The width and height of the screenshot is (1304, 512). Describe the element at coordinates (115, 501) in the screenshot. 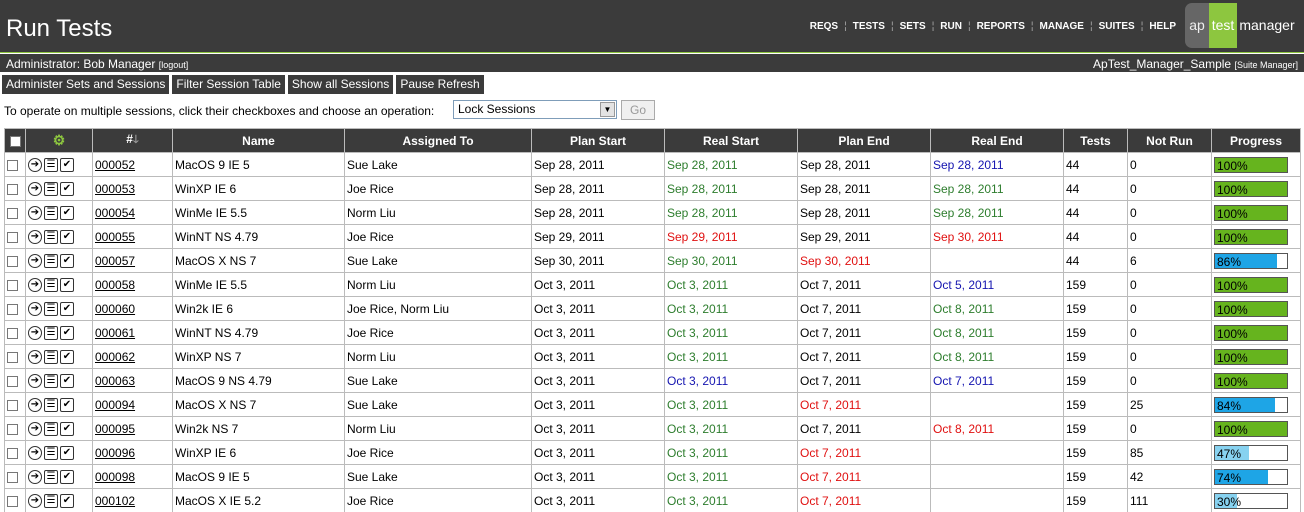

I see `session-id-link: 000102` at that location.